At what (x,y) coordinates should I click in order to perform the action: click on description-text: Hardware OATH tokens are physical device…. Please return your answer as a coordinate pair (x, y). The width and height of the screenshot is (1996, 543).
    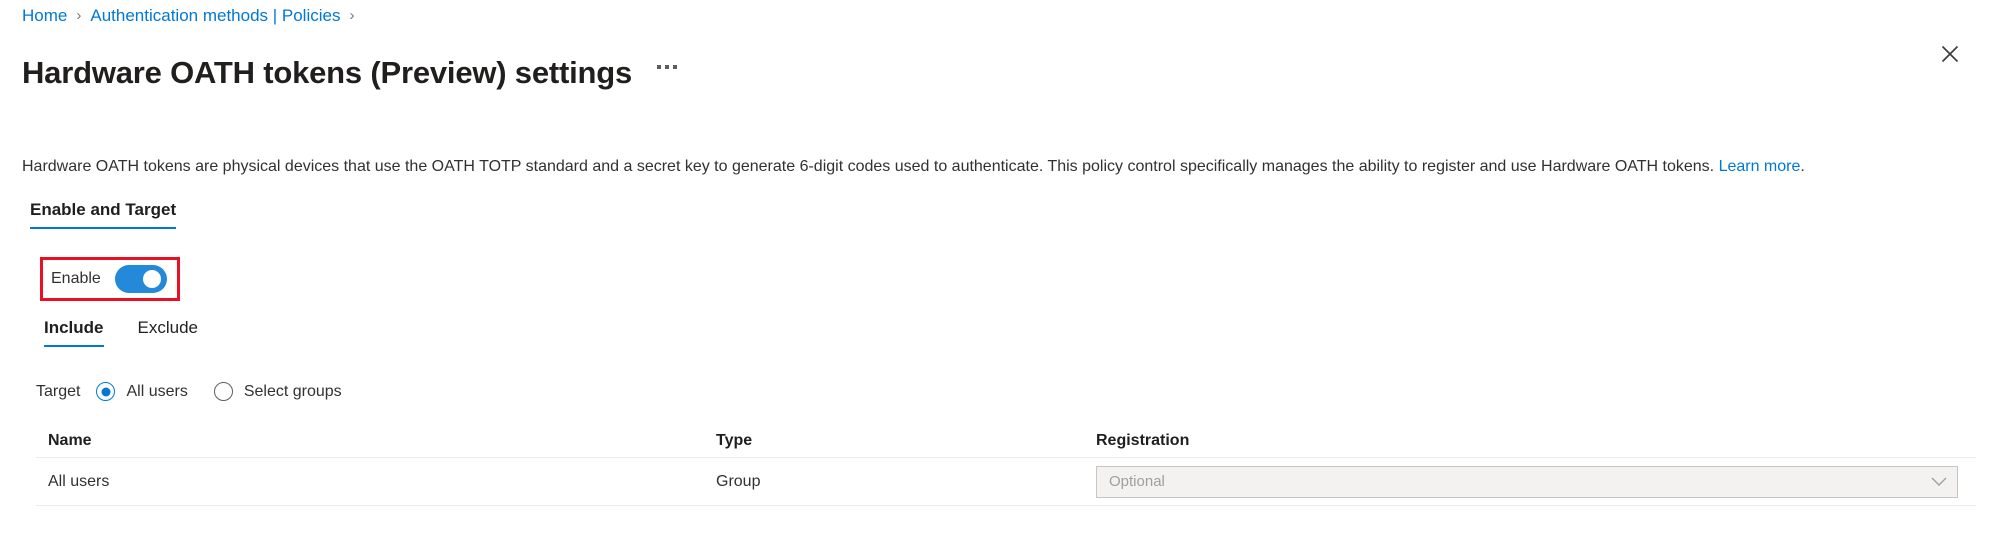
    Looking at the image, I should click on (999, 167).